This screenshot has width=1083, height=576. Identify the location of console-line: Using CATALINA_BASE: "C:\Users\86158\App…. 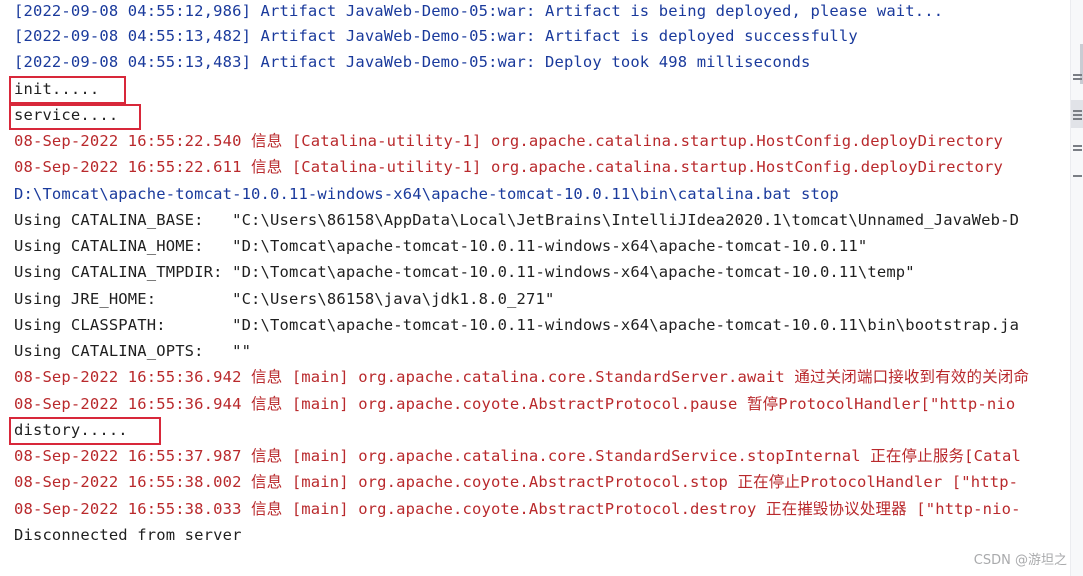
(517, 220).